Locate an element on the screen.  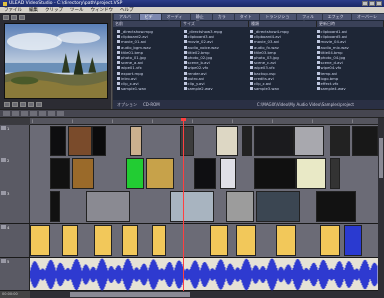
close-icon is located at coordinates (379, 3).